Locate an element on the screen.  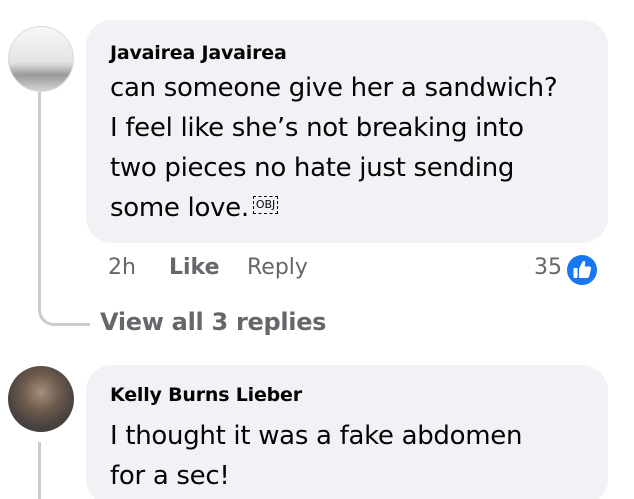
comment-timestamp: 2h is located at coordinates (122, 267).